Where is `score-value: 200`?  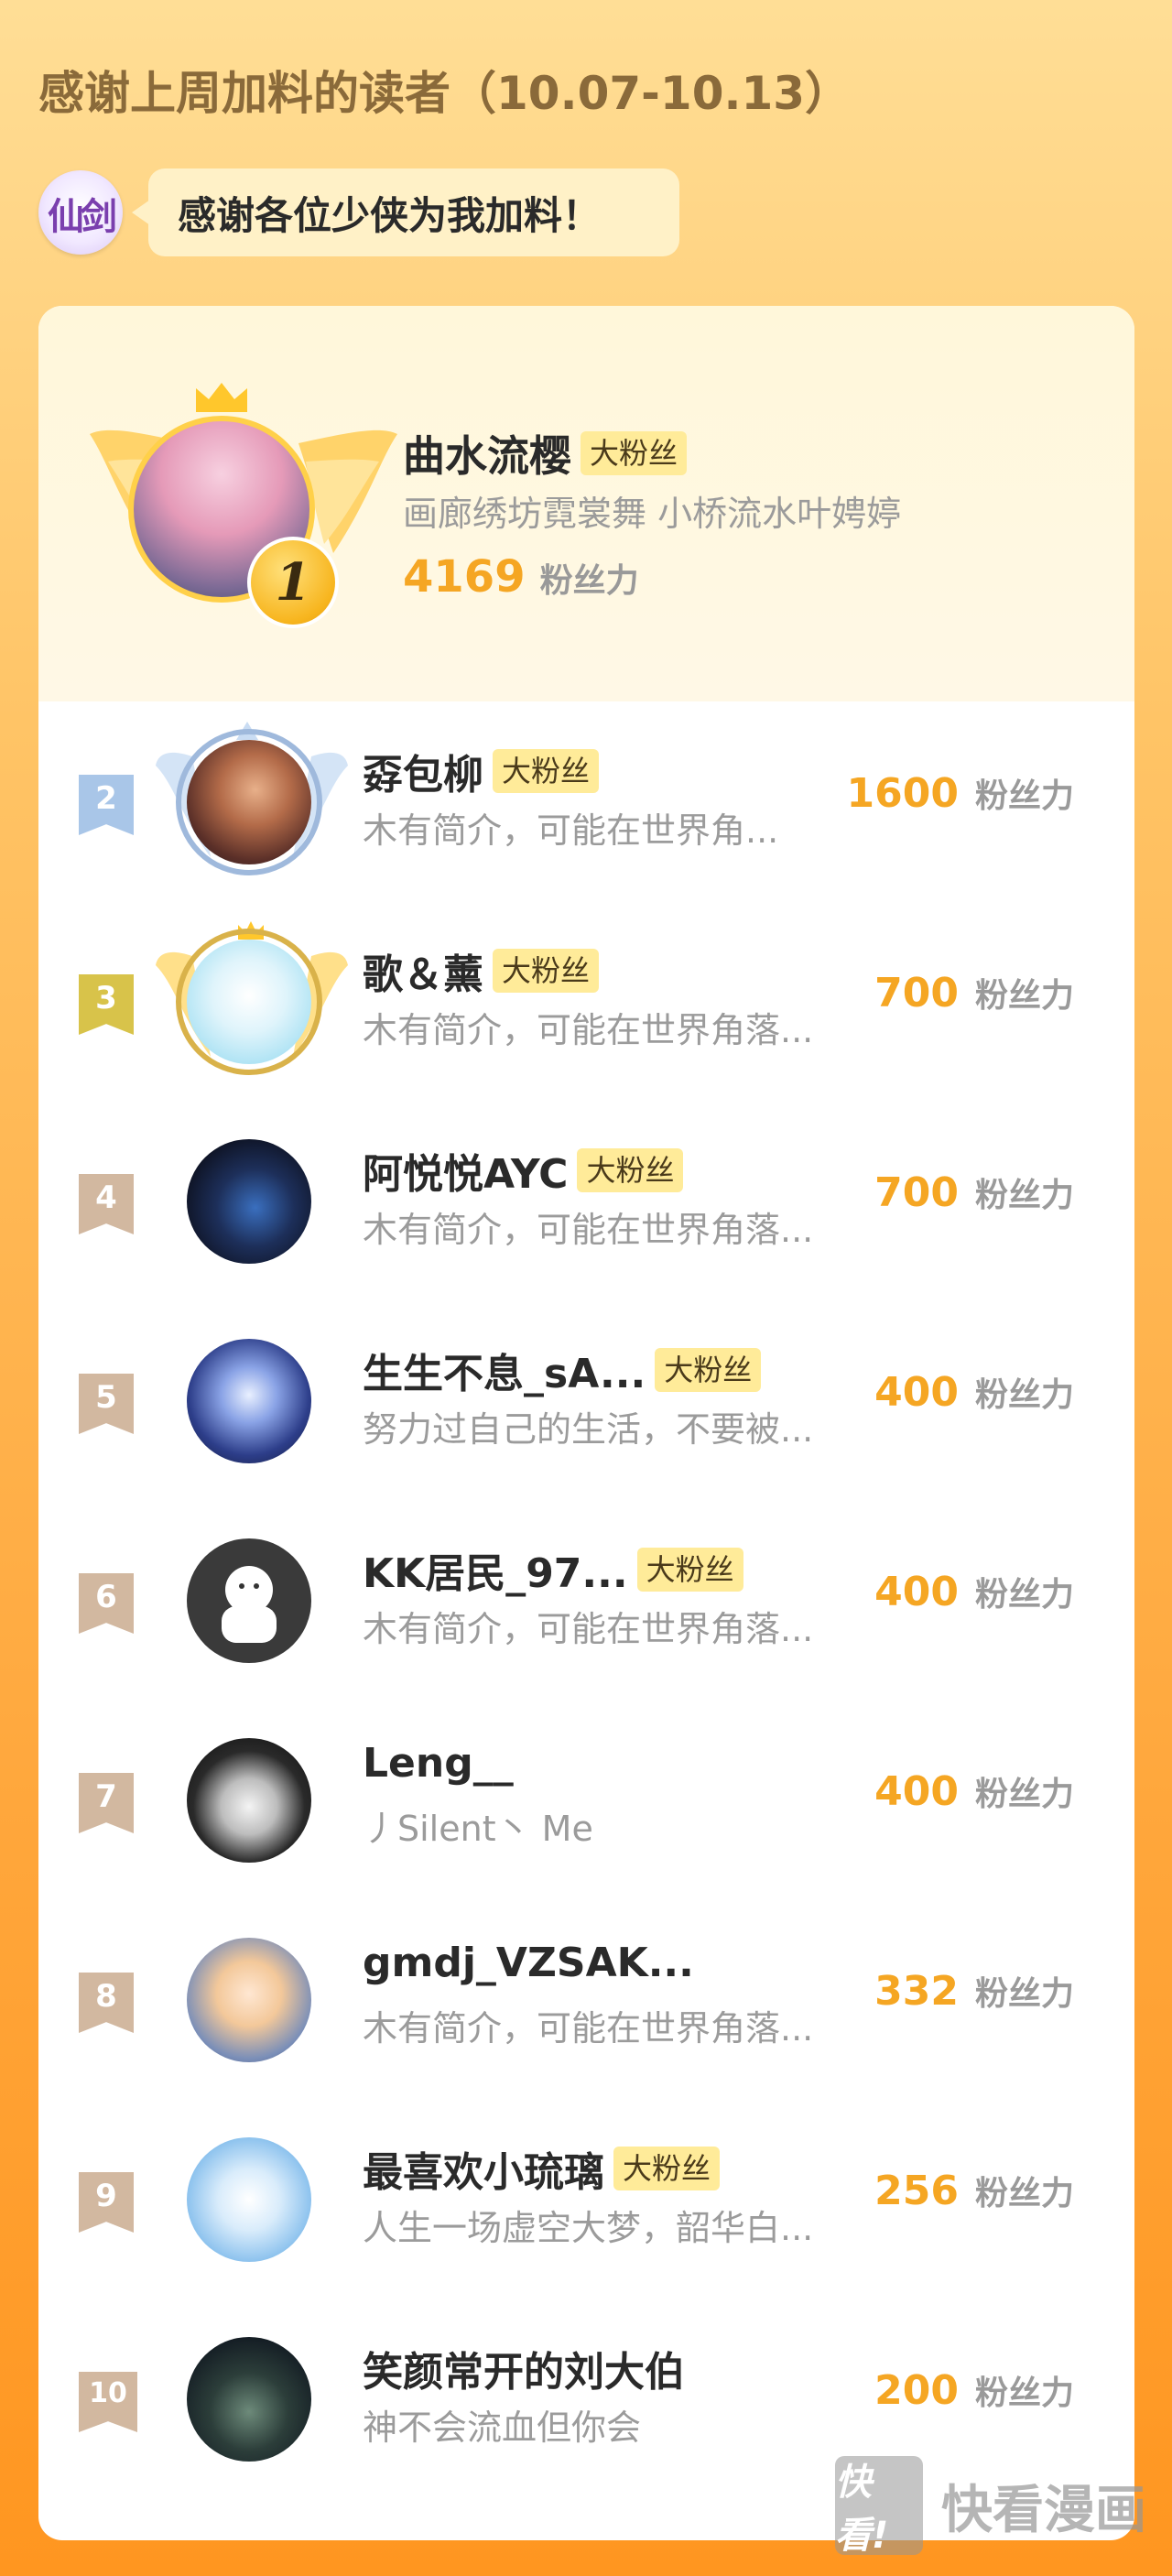
score-value: 200 is located at coordinates (916, 2390).